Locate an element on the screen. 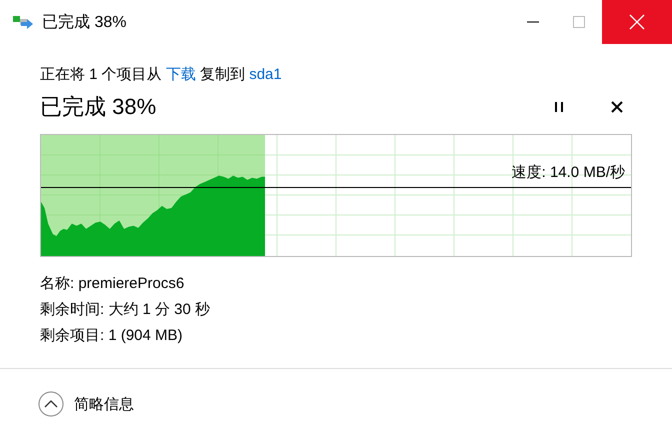  progress-heading: 已完成 38% is located at coordinates (98, 107).